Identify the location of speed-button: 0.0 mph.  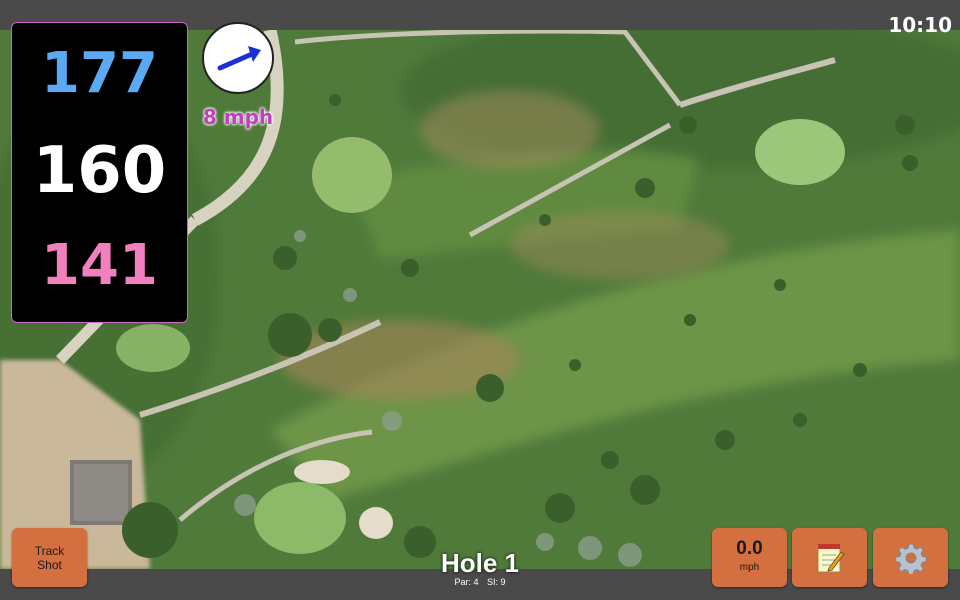
(749, 557).